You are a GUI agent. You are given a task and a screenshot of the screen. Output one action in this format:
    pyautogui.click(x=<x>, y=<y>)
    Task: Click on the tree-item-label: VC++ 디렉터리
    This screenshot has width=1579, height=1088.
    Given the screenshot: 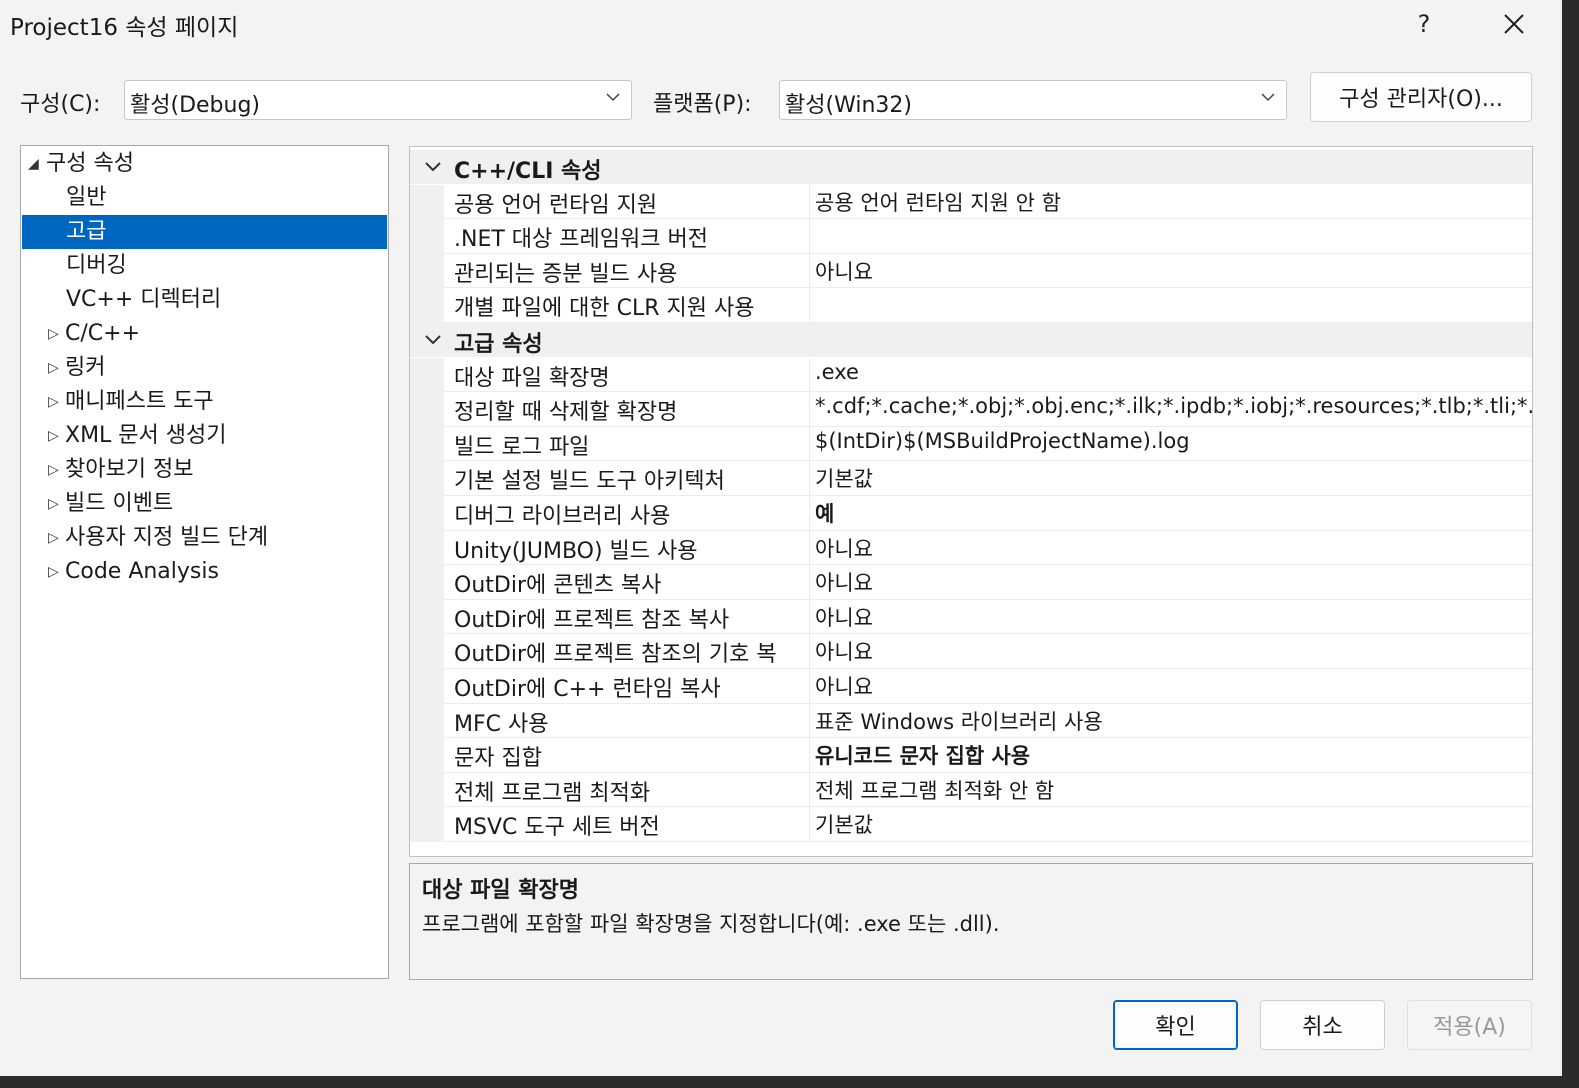 What is the action you would take?
    pyautogui.click(x=144, y=299)
    